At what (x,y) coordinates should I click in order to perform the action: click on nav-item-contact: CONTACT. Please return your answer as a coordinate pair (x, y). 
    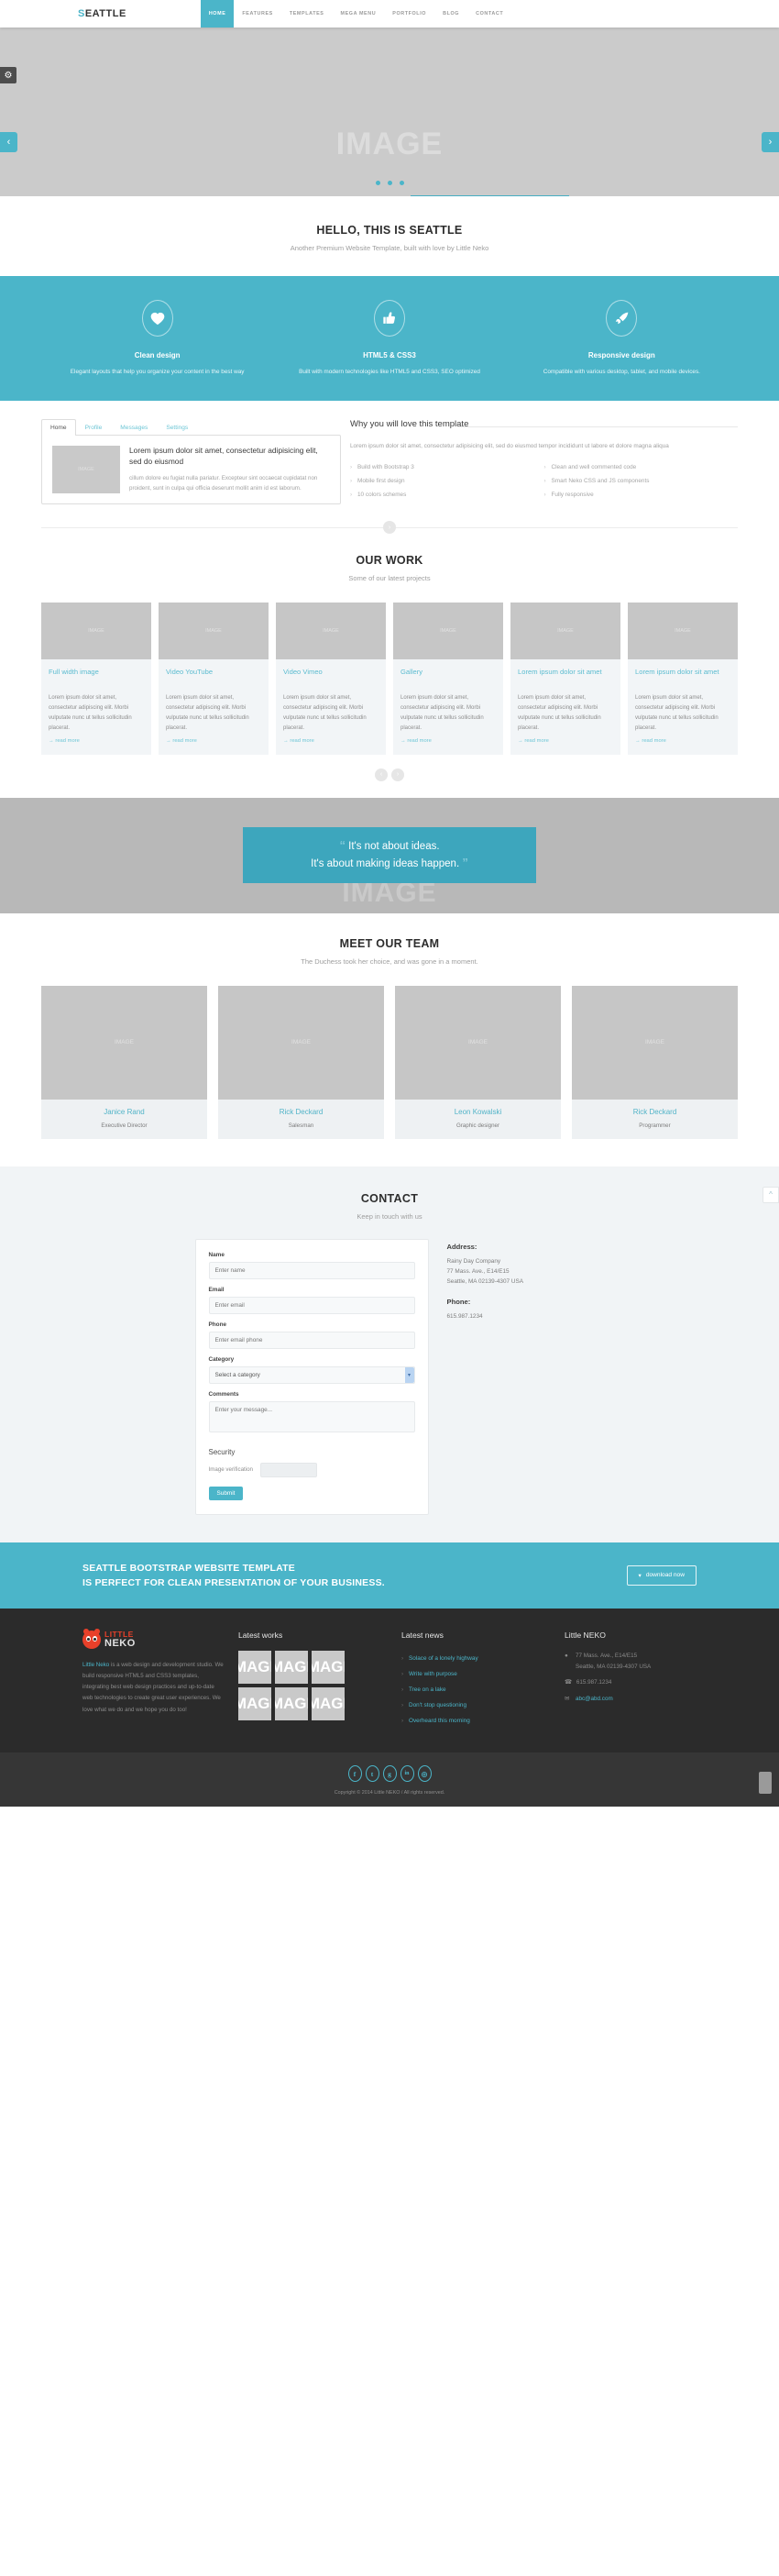
    Looking at the image, I should click on (489, 14).